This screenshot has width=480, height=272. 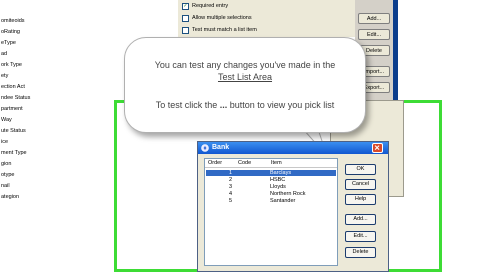 What do you see at coordinates (13, 131) in the screenshot?
I see `tree-item: ute Status` at bounding box center [13, 131].